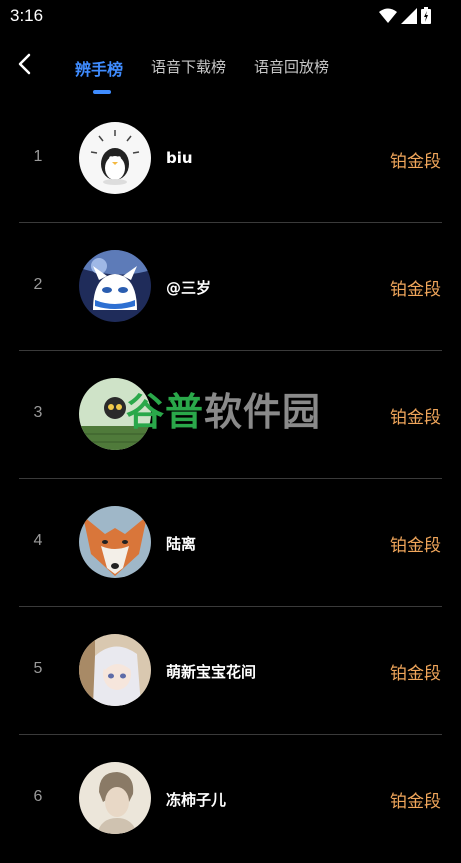 This screenshot has height=863, width=461. I want to click on rank-number: 4, so click(38, 540).